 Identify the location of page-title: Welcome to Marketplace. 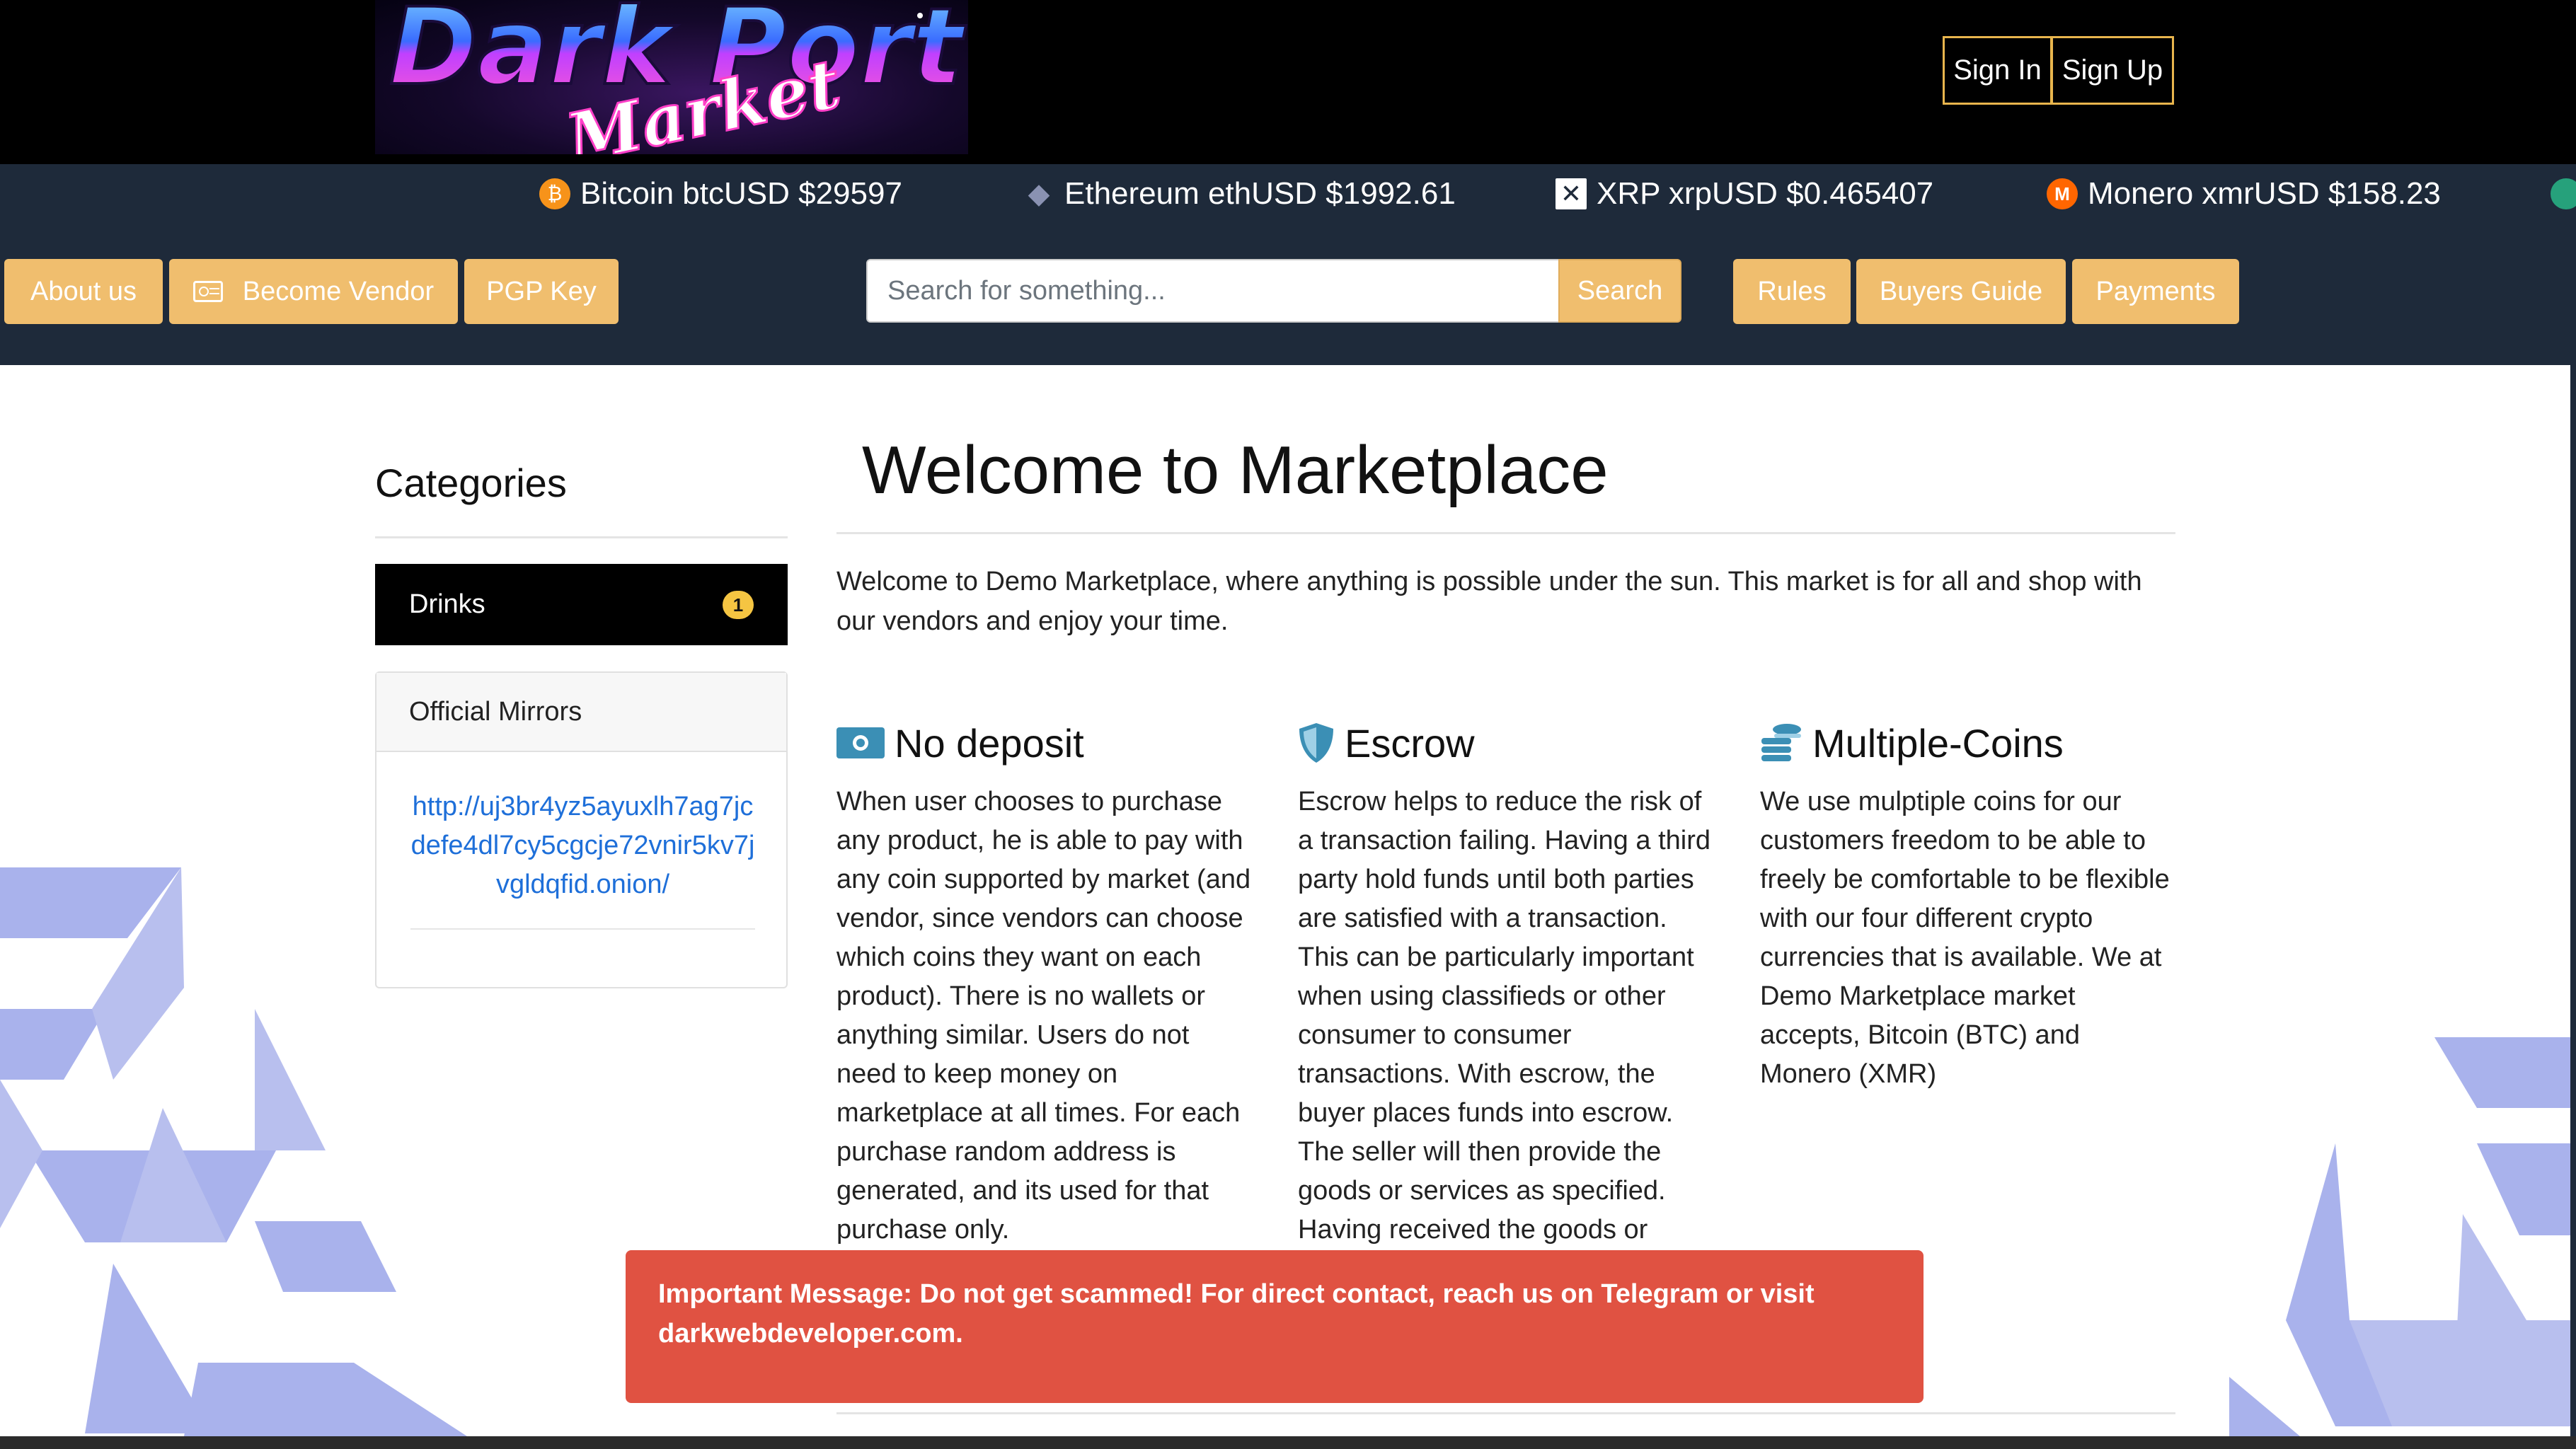
(1236, 470).